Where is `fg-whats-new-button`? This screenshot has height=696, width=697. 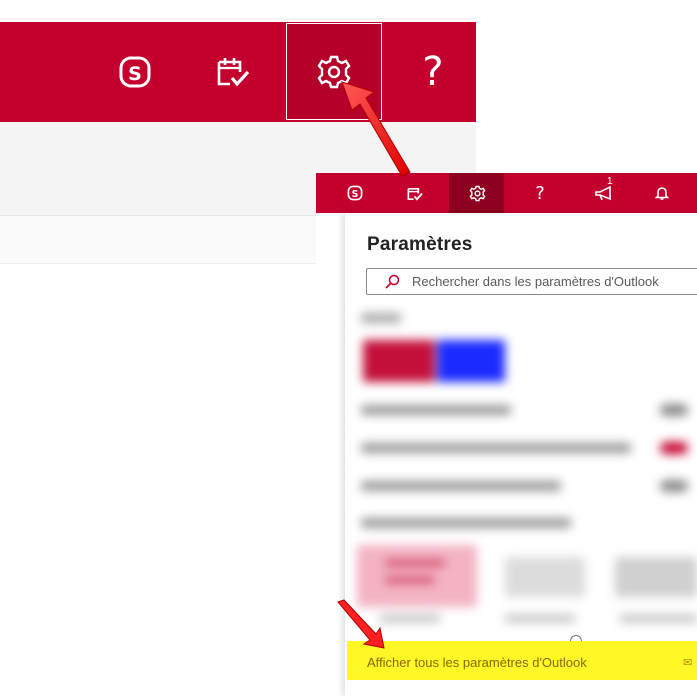 fg-whats-new-button is located at coordinates (605, 193).